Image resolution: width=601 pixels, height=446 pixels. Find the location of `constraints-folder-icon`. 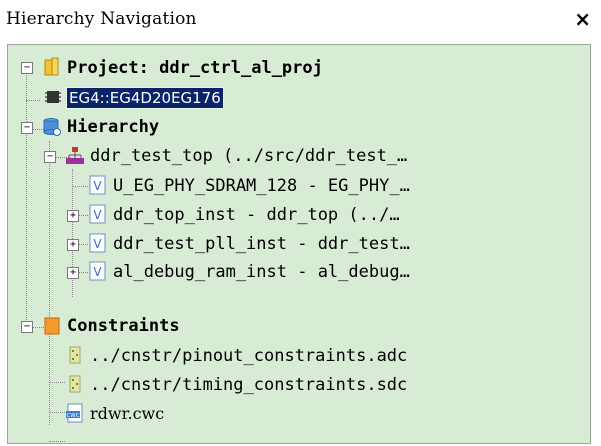

constraints-folder-icon is located at coordinates (52, 326).